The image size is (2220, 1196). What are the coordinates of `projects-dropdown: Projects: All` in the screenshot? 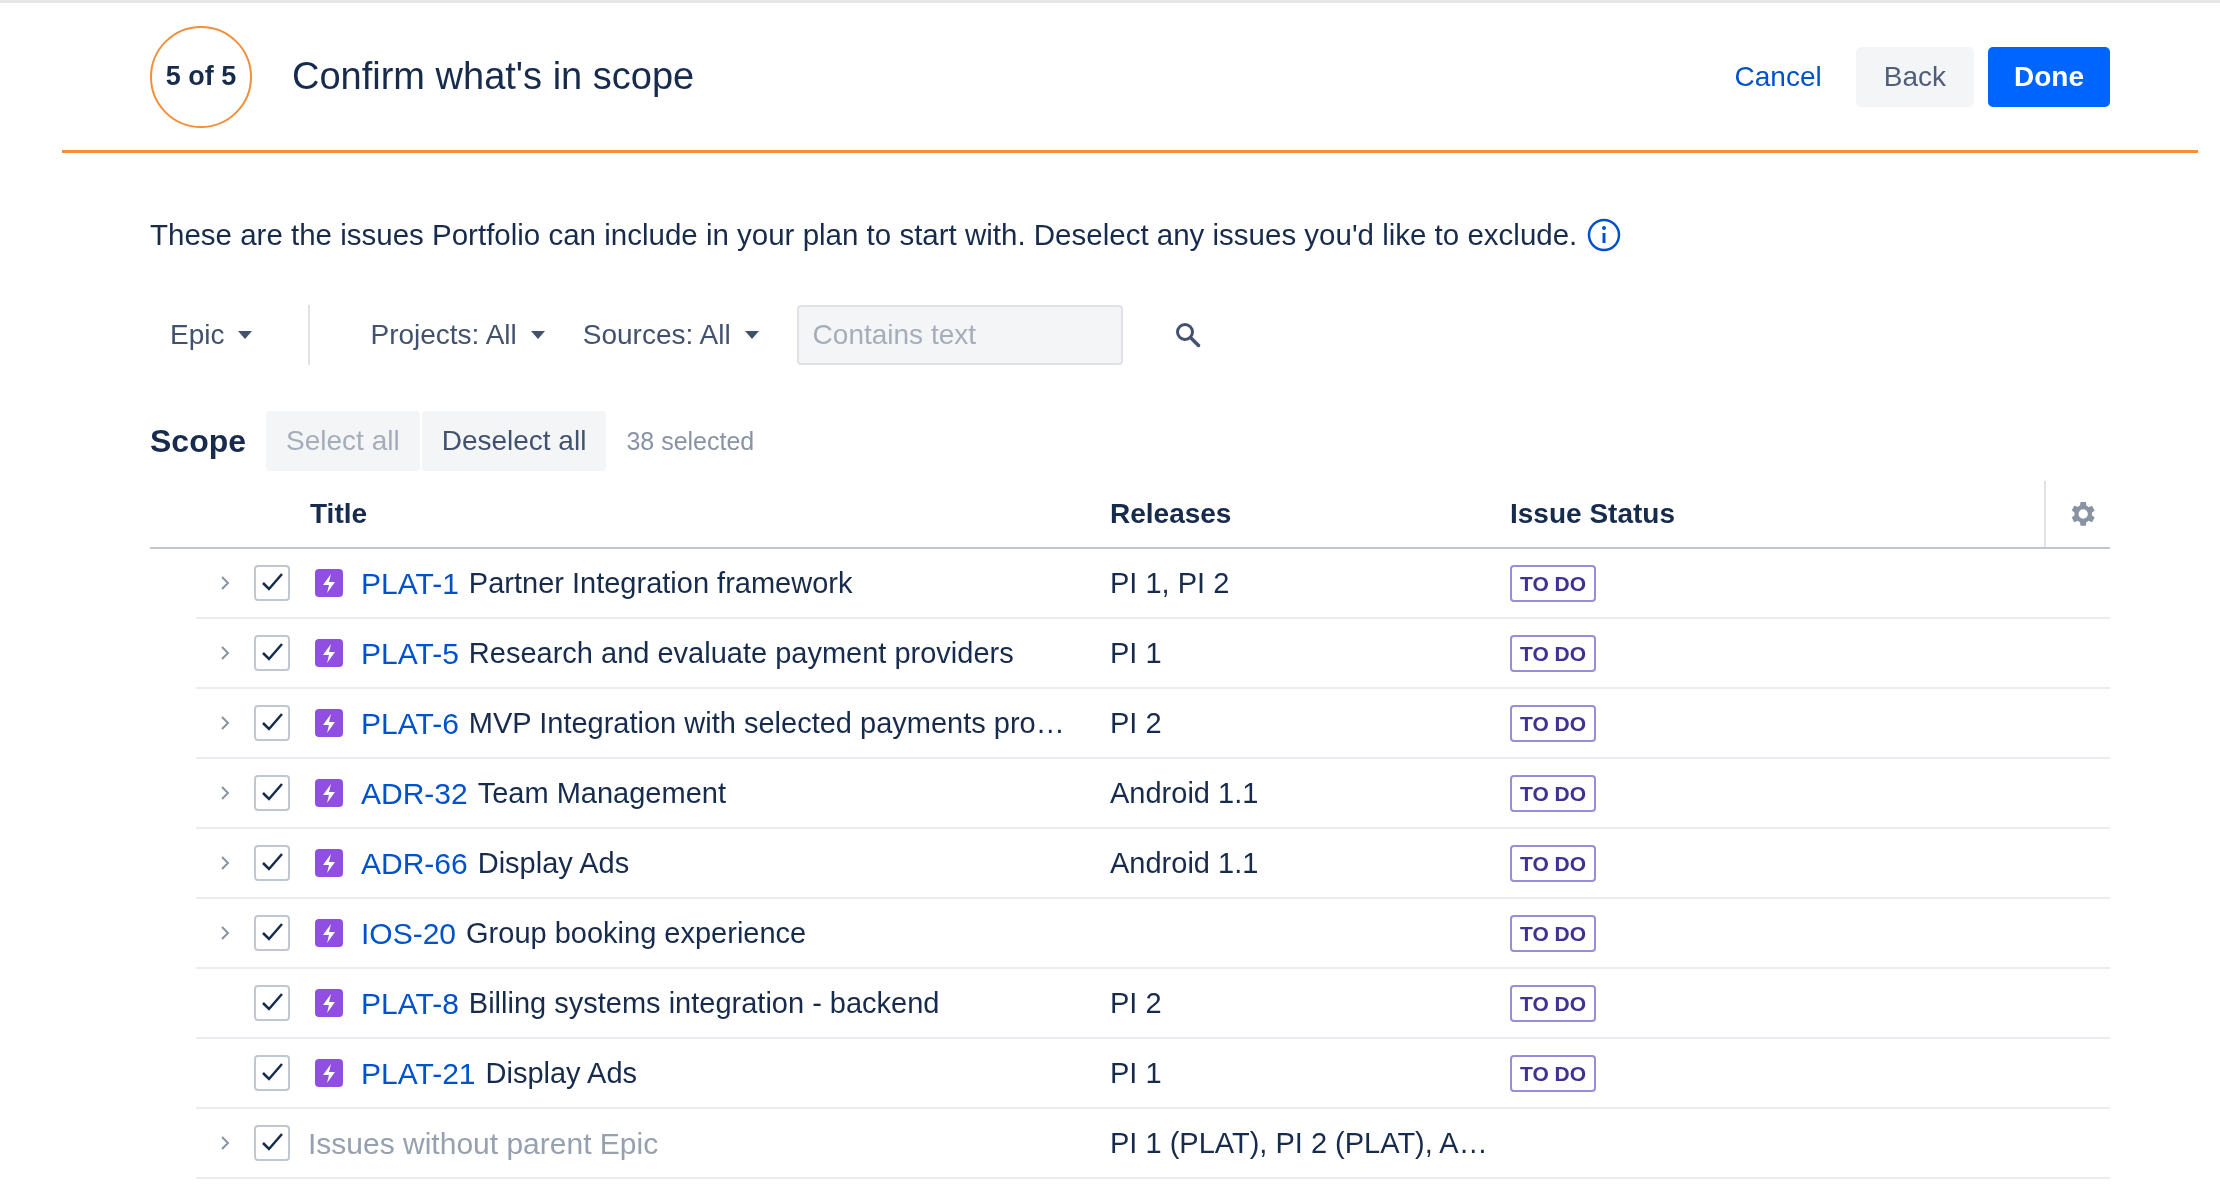 It's located at (457, 335).